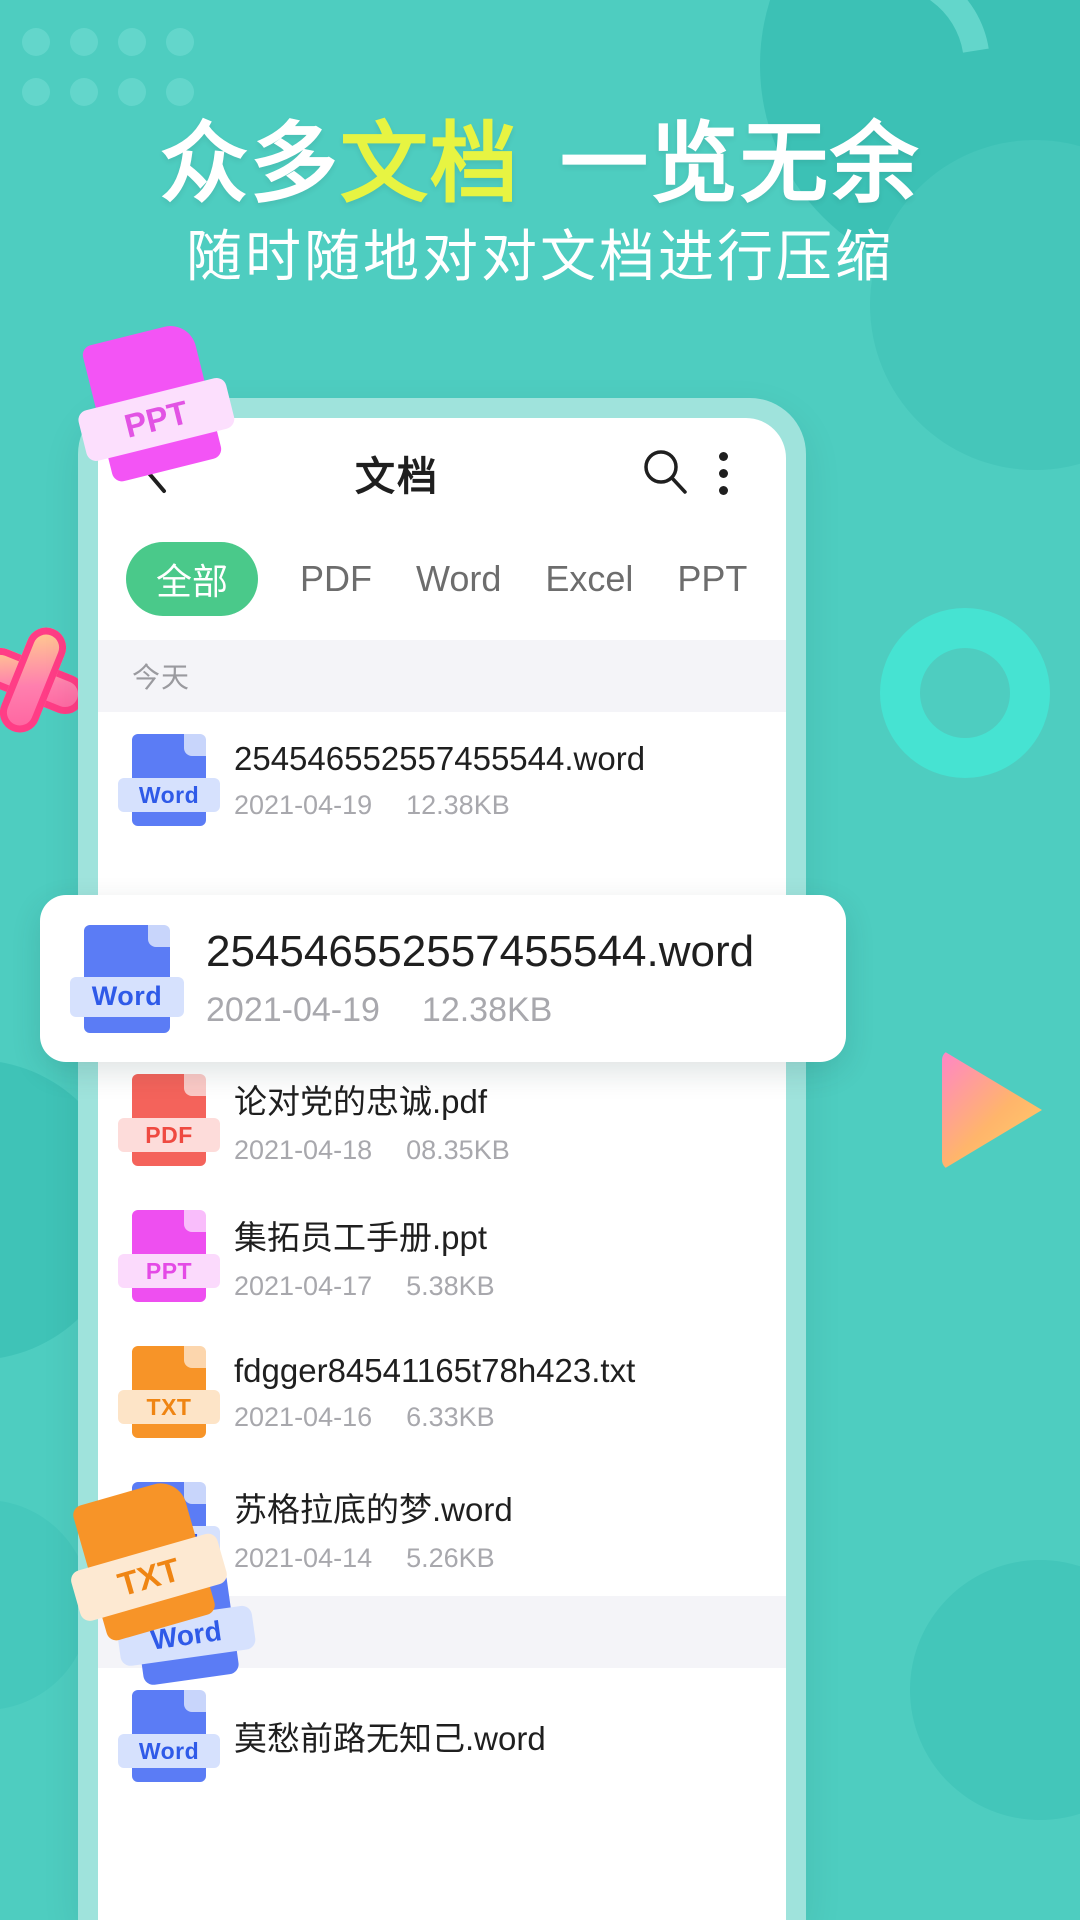 This screenshot has height=1920, width=1080. Describe the element at coordinates (458, 579) in the screenshot. I see `tab-word: Word` at that location.